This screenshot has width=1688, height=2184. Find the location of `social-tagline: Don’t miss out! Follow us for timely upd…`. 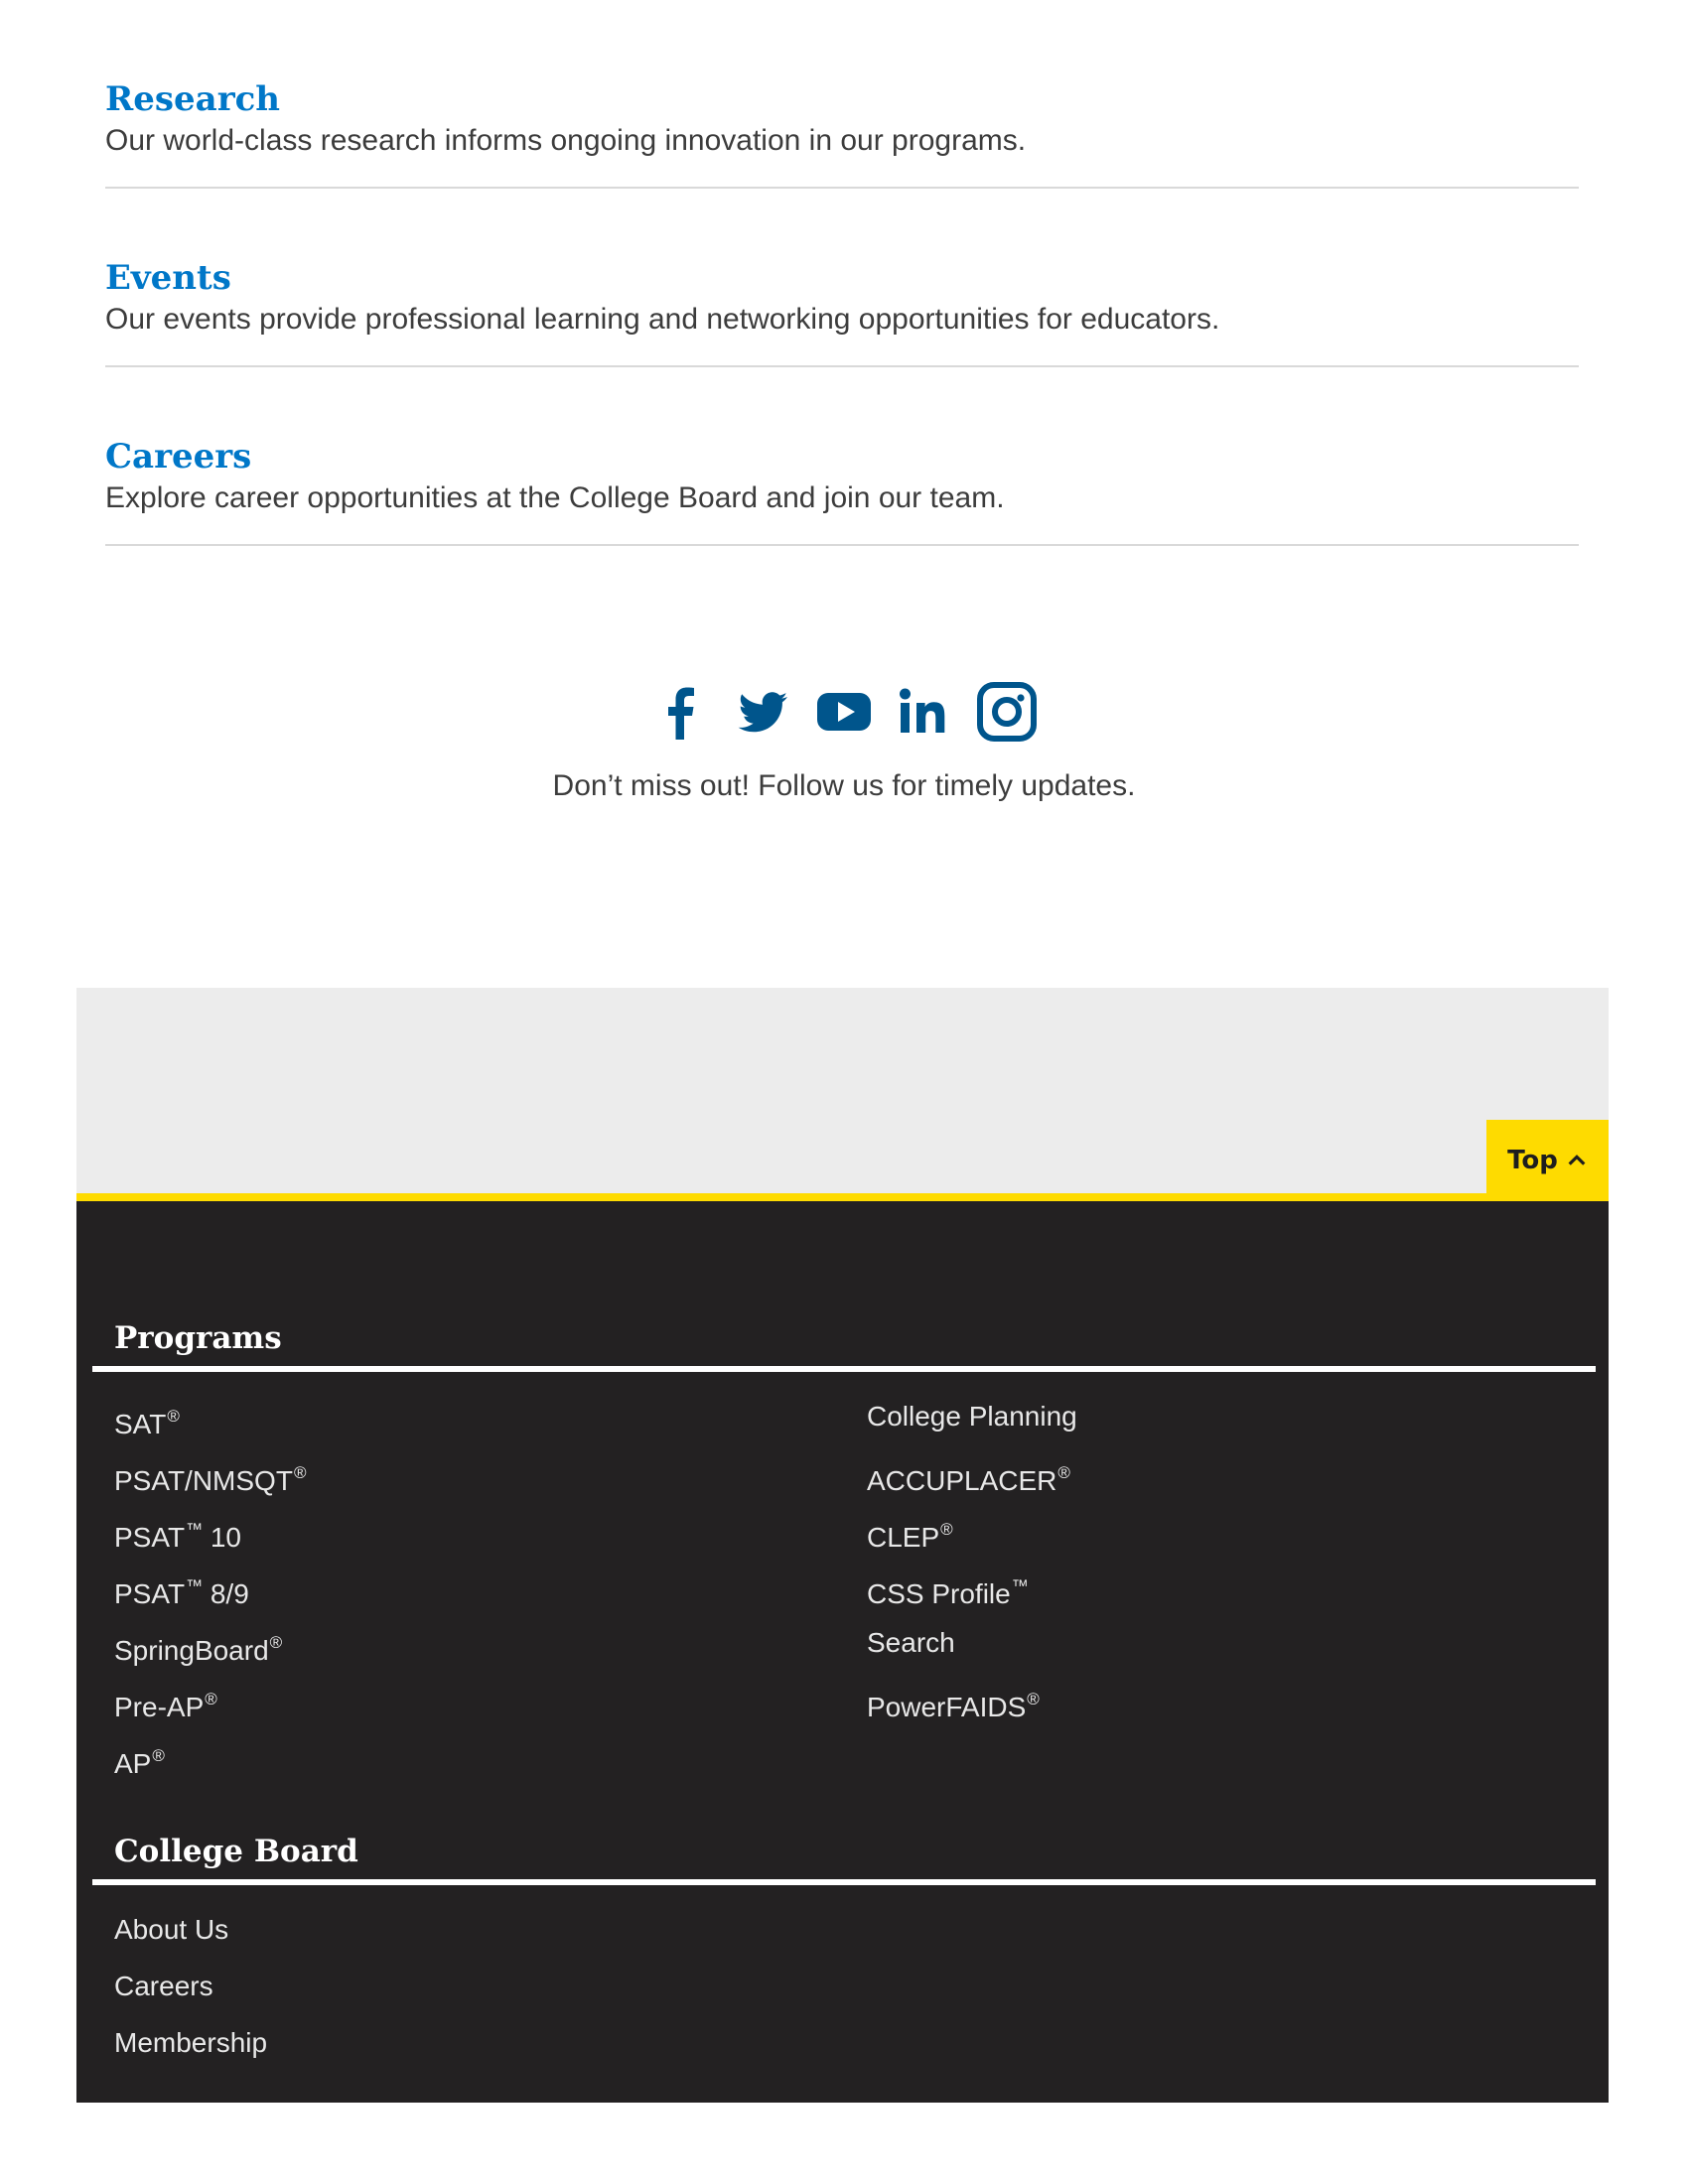

social-tagline: Don’t miss out! Follow us for timely upd… is located at coordinates (844, 785).